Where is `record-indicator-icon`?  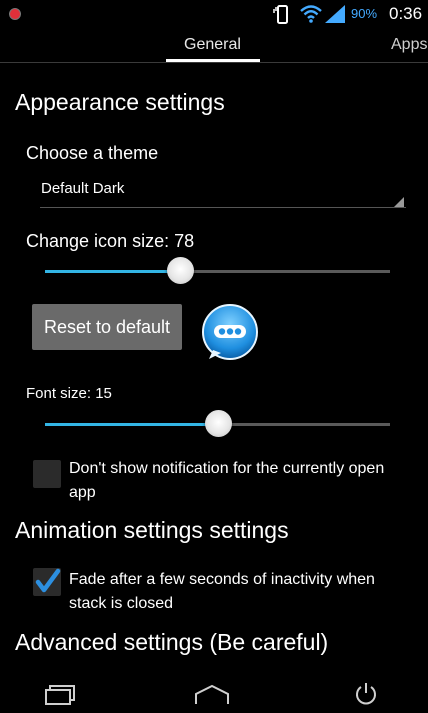 record-indicator-icon is located at coordinates (15, 14).